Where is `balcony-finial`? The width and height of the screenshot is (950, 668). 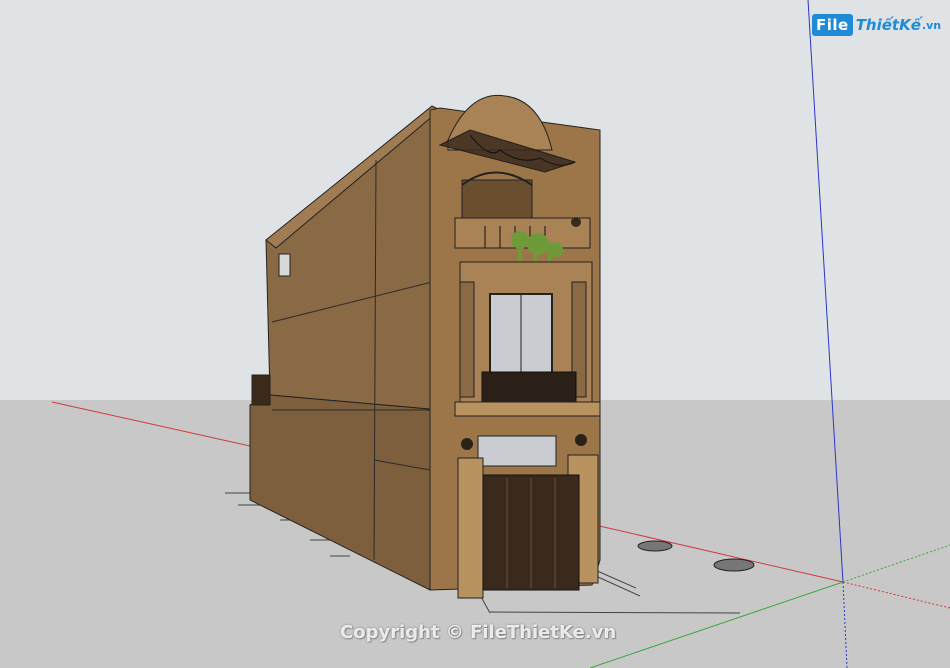
balcony-finial is located at coordinates (576, 222).